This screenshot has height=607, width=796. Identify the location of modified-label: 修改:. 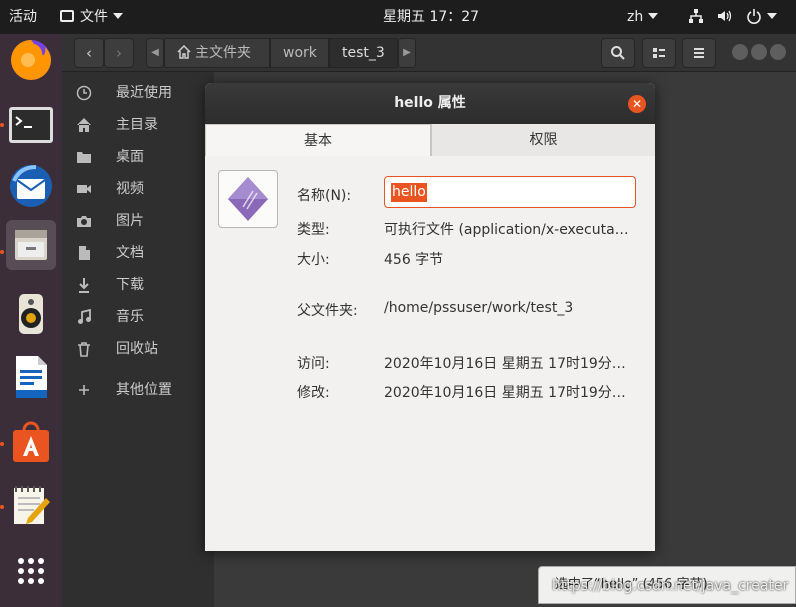
(313, 393).